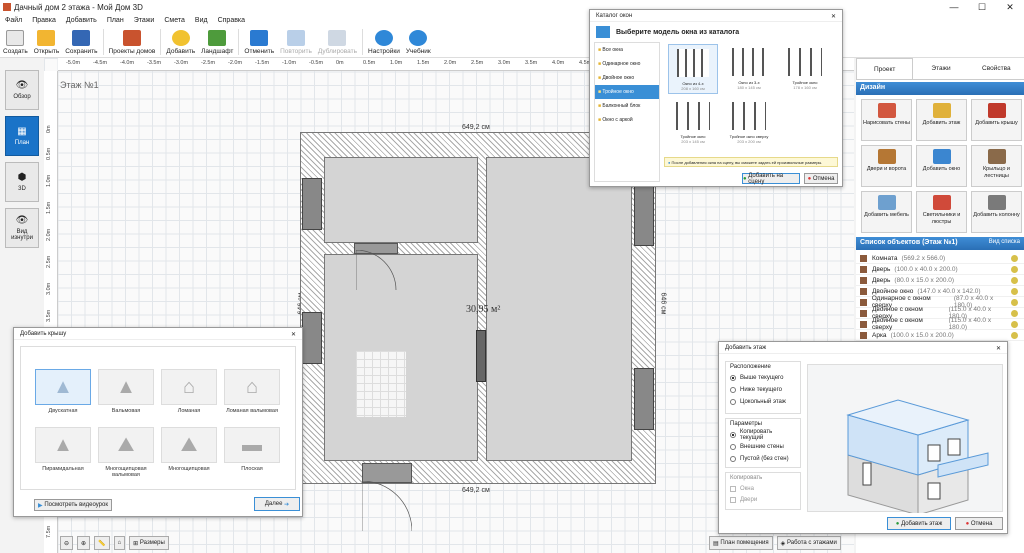 The height and width of the screenshot is (553, 1024). Describe the element at coordinates (763, 488) in the screenshot. I see `checkbox-windows: Окна` at that location.